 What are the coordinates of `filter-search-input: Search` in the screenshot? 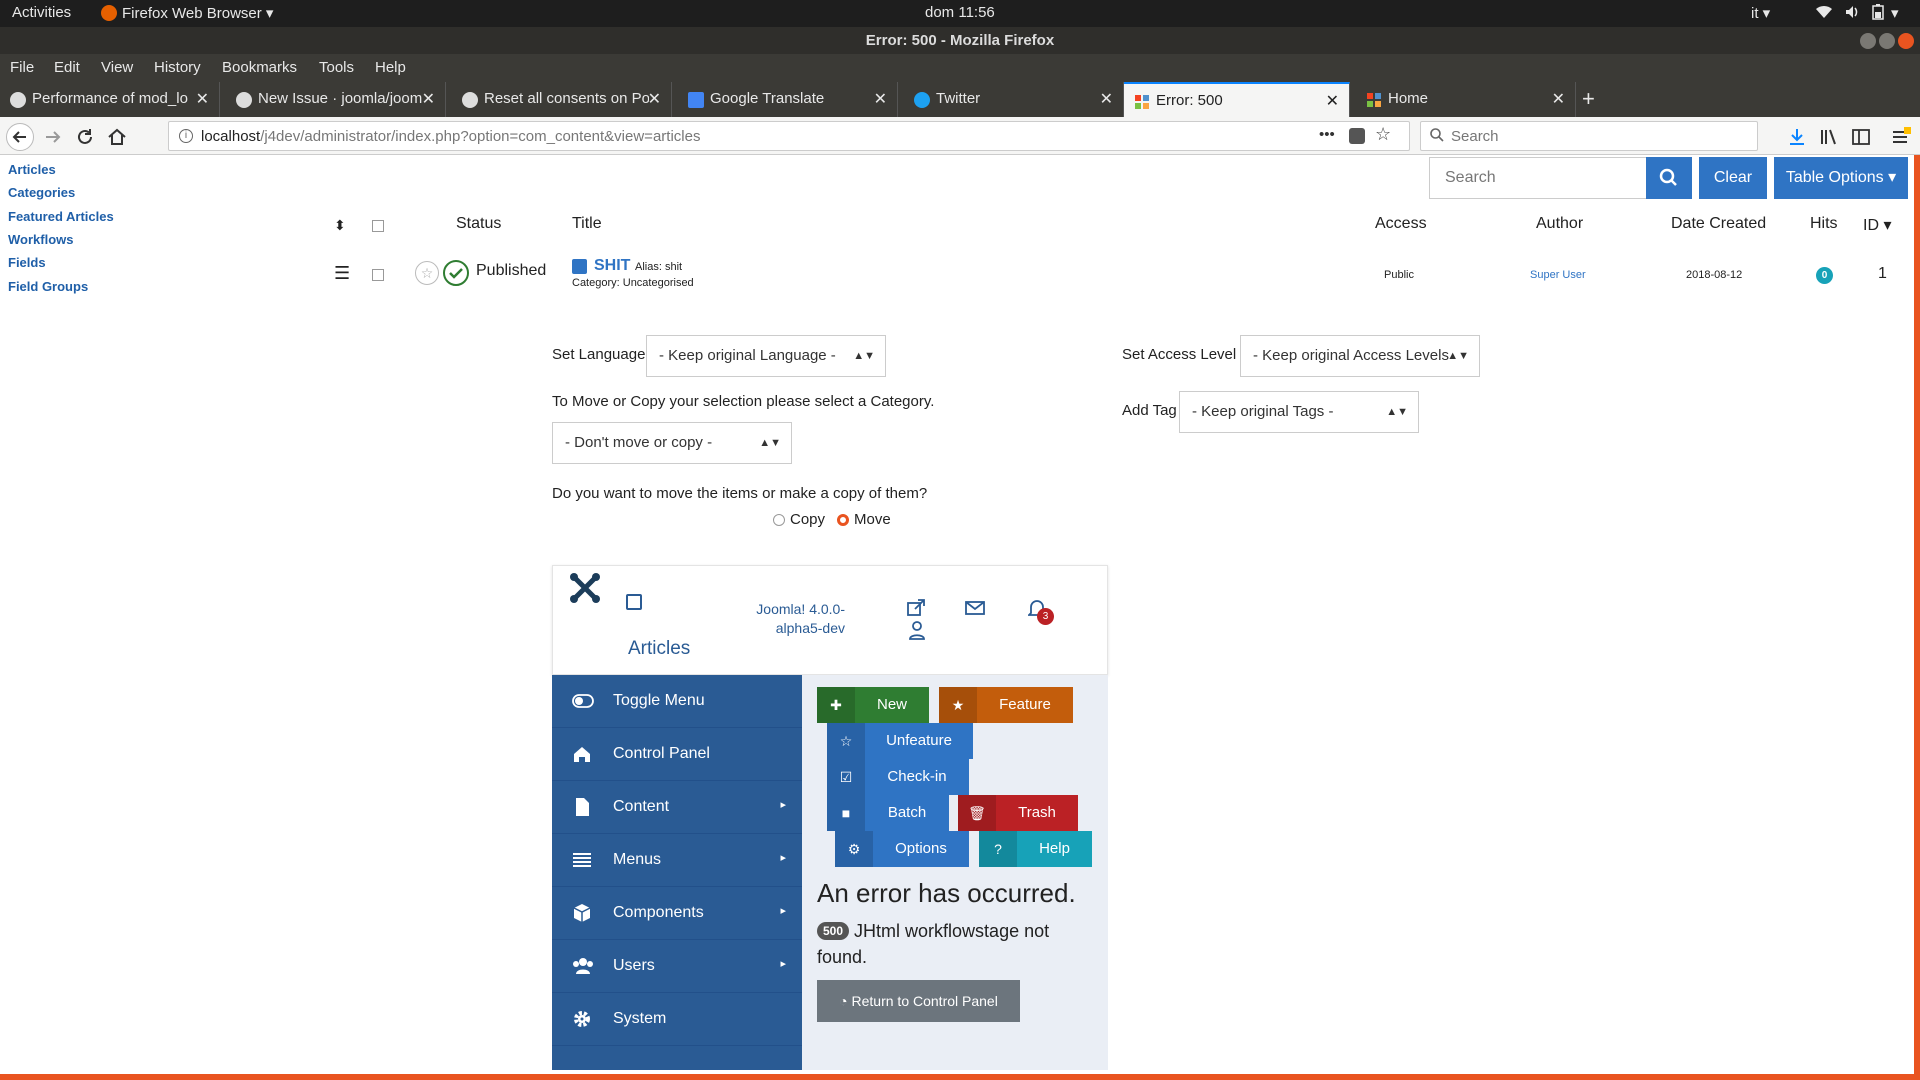 It's located at (1538, 178).